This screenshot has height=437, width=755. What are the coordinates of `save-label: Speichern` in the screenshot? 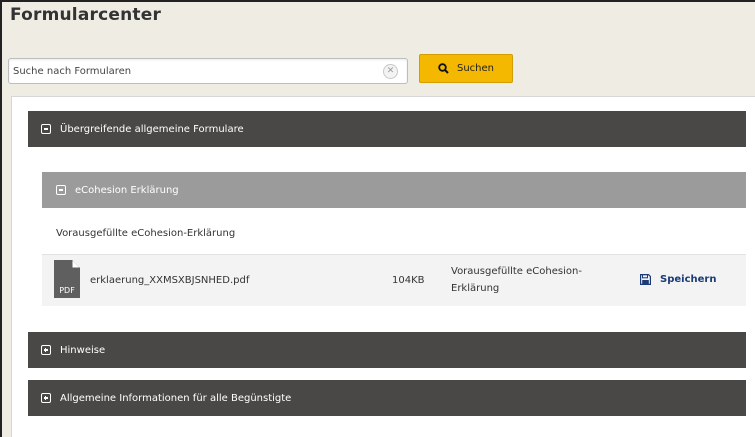 It's located at (688, 279).